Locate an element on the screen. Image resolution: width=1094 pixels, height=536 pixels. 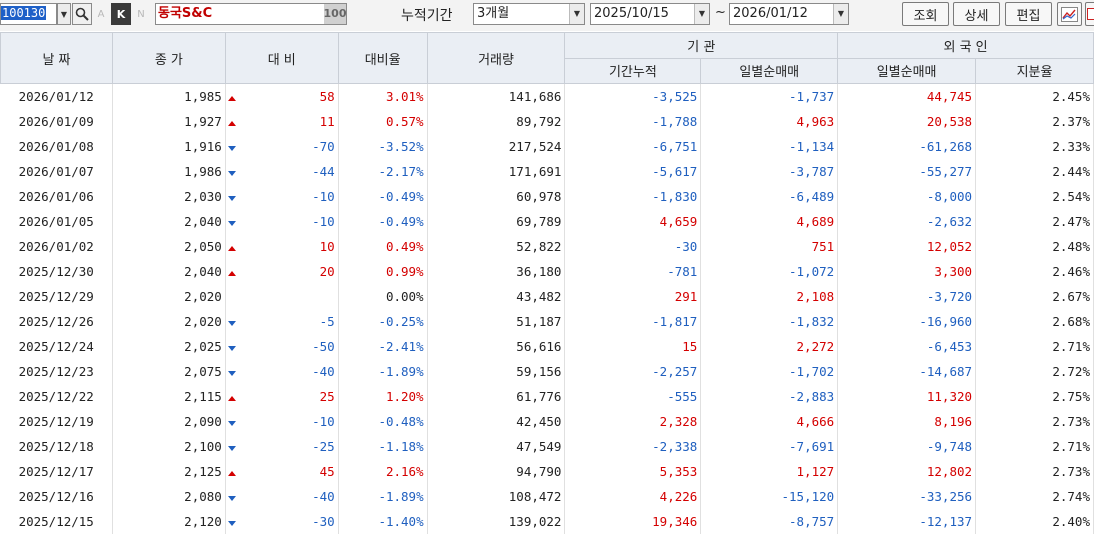
cell-volume: 69,789 is located at coordinates (496, 221).